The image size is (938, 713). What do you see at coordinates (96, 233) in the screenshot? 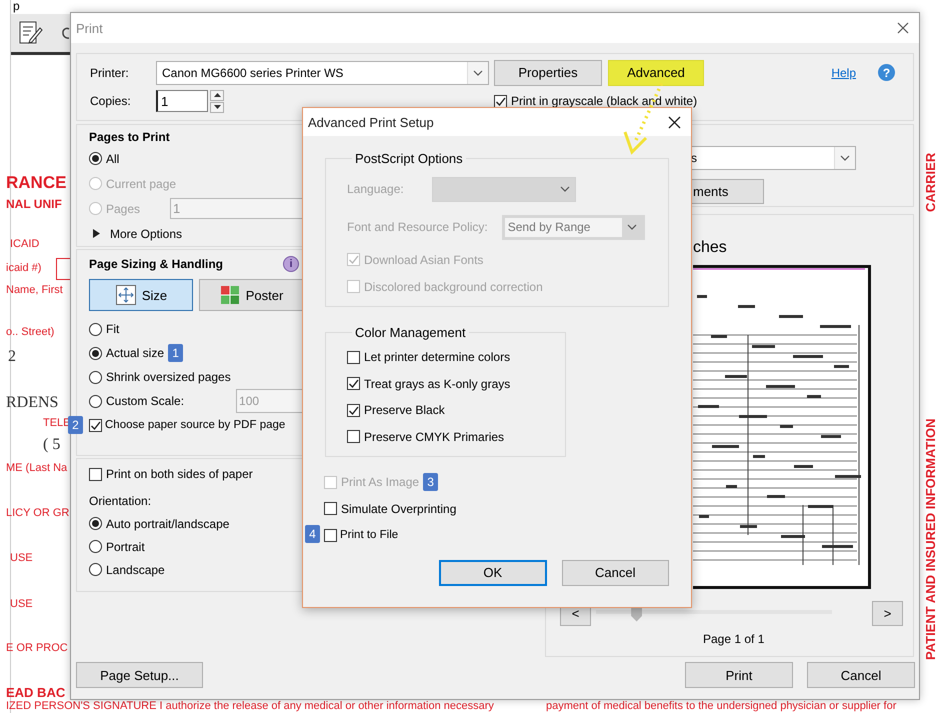
I see `expand-triangle-icon` at bounding box center [96, 233].